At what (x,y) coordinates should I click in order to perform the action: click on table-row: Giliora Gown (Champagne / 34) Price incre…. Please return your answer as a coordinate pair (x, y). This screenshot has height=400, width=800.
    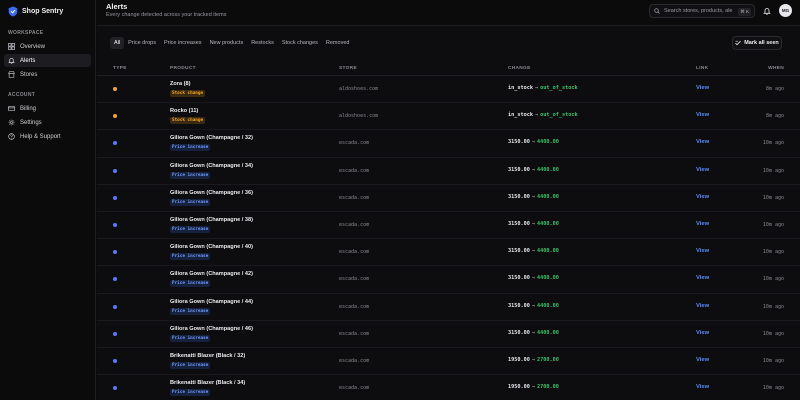
    Looking at the image, I should click on (448, 171).